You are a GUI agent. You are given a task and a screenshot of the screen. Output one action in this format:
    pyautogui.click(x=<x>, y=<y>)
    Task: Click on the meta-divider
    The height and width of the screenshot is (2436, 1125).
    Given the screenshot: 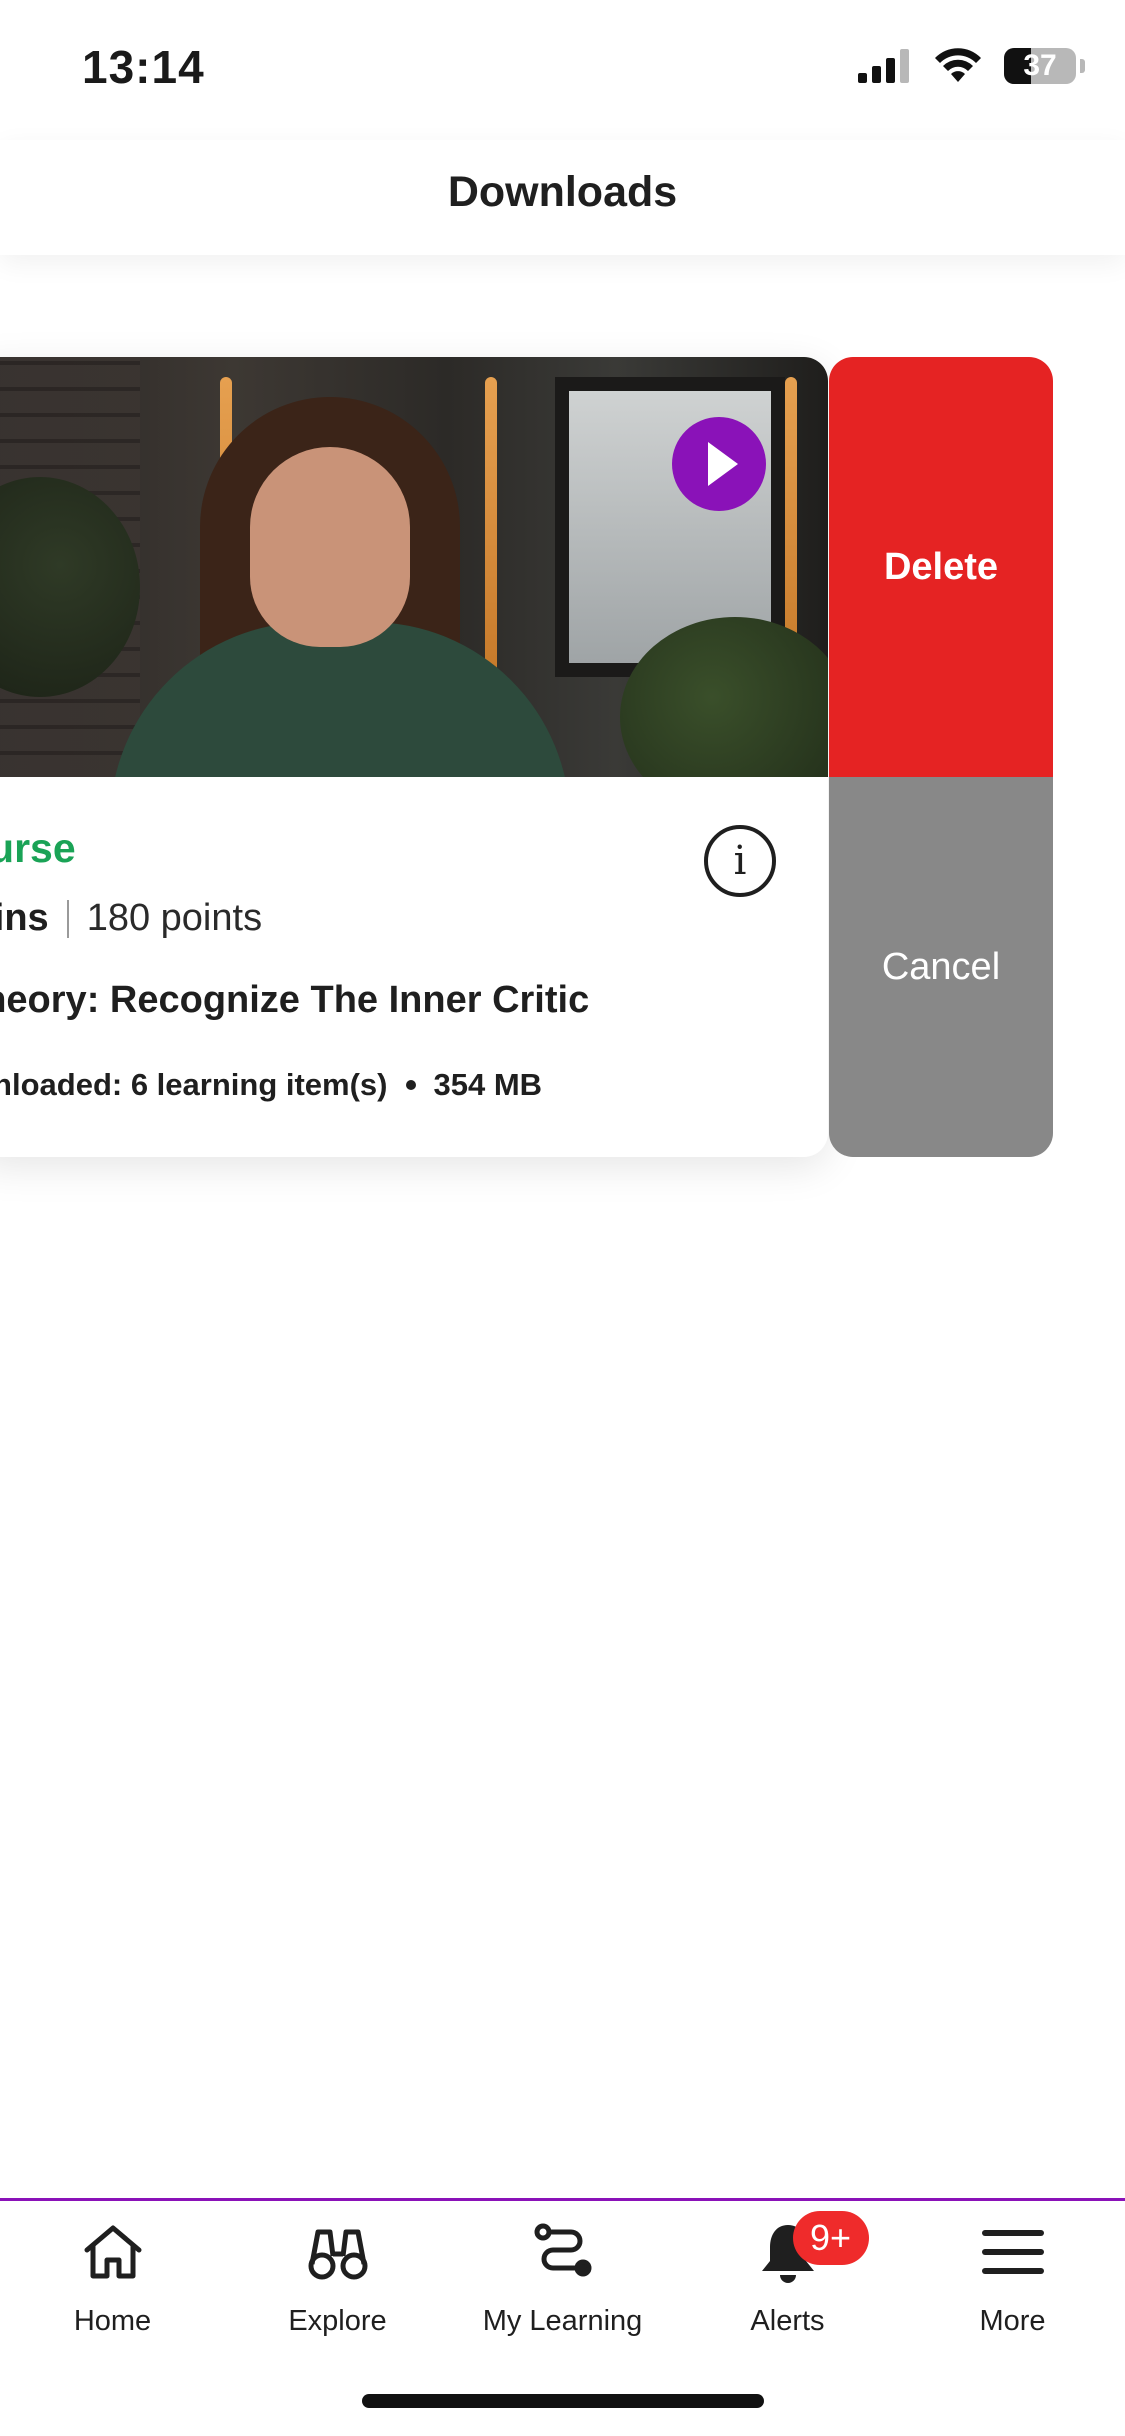 What is the action you would take?
    pyautogui.click(x=67, y=918)
    